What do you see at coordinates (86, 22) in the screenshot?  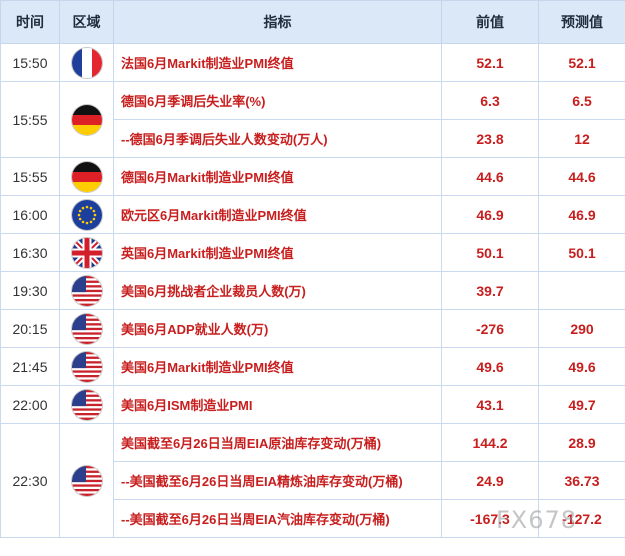 I see `header-region: 区域` at bounding box center [86, 22].